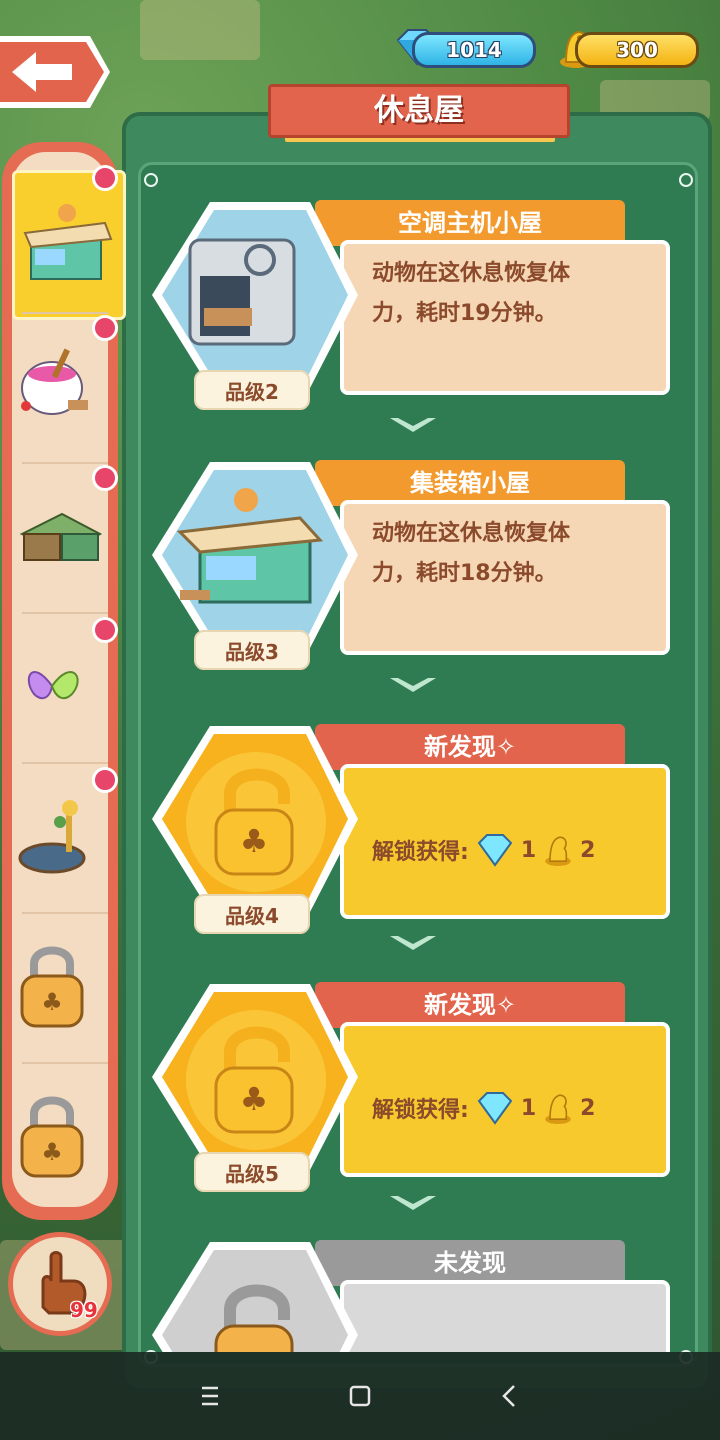  I want to click on building-card-undiscovered: 未发现, so click(415, 1296).